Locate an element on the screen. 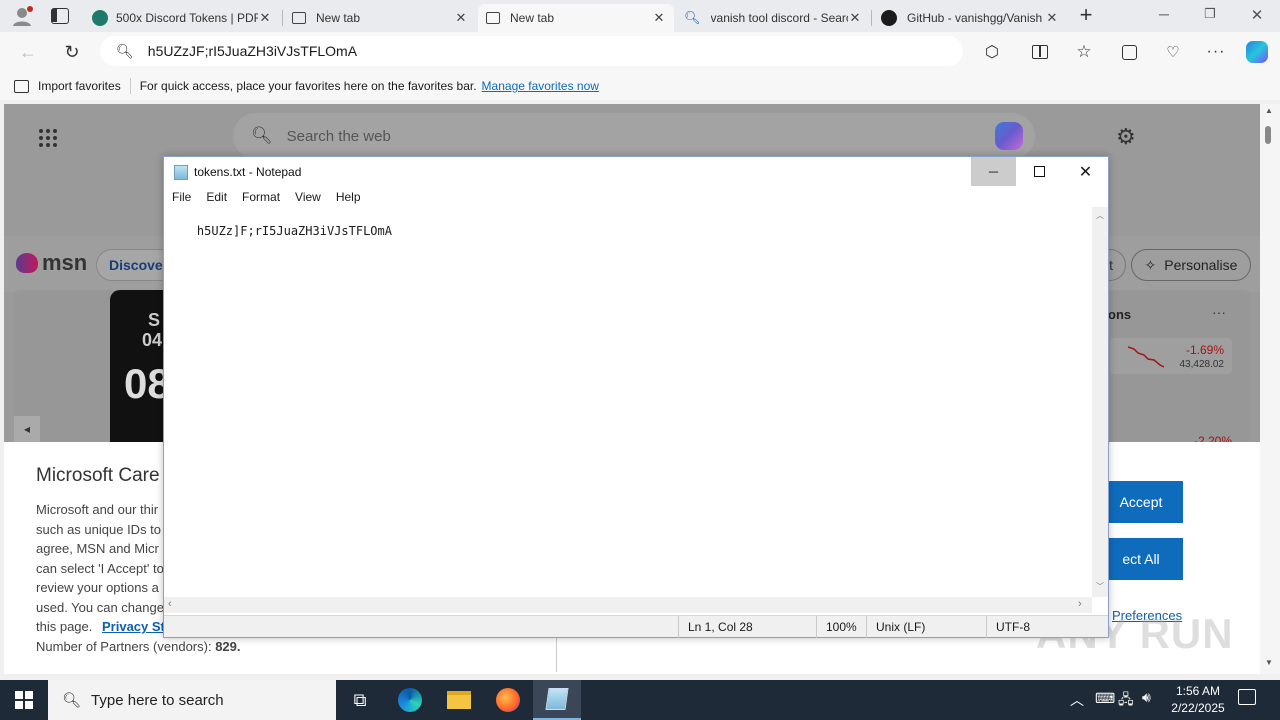 Image resolution: width=1280 pixels, height=720 pixels. address-bar: 🔍︎ h5UZzJF;rI5JuaZH3iVJsTFLOmA is located at coordinates (531, 51).